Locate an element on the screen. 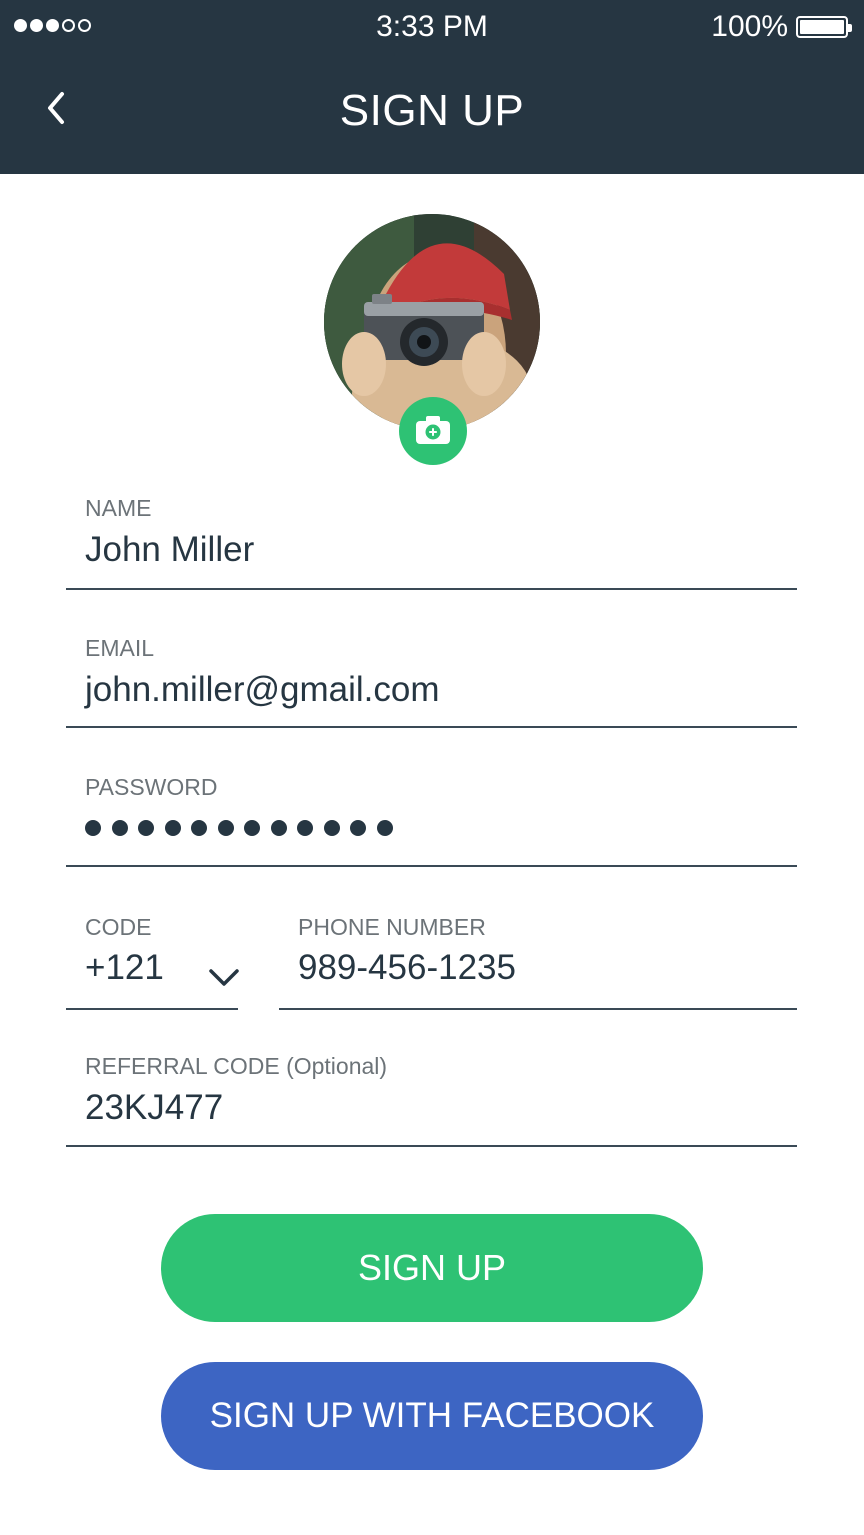 This screenshot has width=864, height=1535. name-label: NAME is located at coordinates (118, 508).